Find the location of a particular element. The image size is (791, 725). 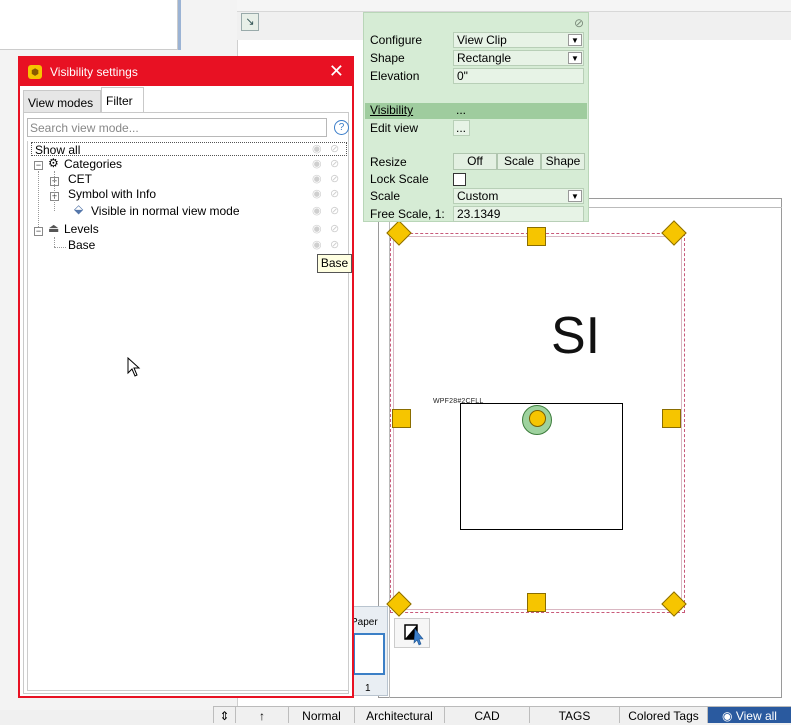

tree-item-show-all: Show all is located at coordinates (189, 149).